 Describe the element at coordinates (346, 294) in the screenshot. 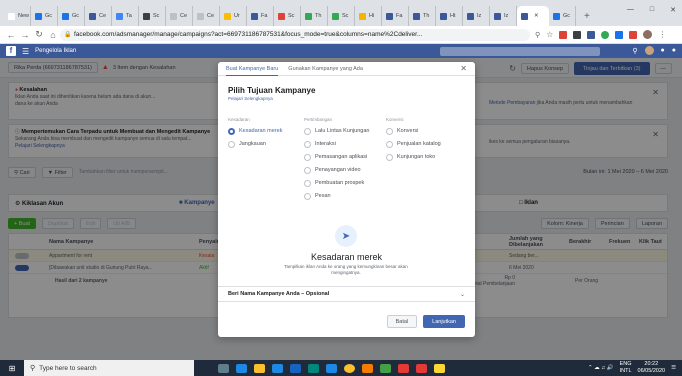

I see `campaign-name-section: Beri Nama Kampanye Anda – Opsional ⌄` at that location.